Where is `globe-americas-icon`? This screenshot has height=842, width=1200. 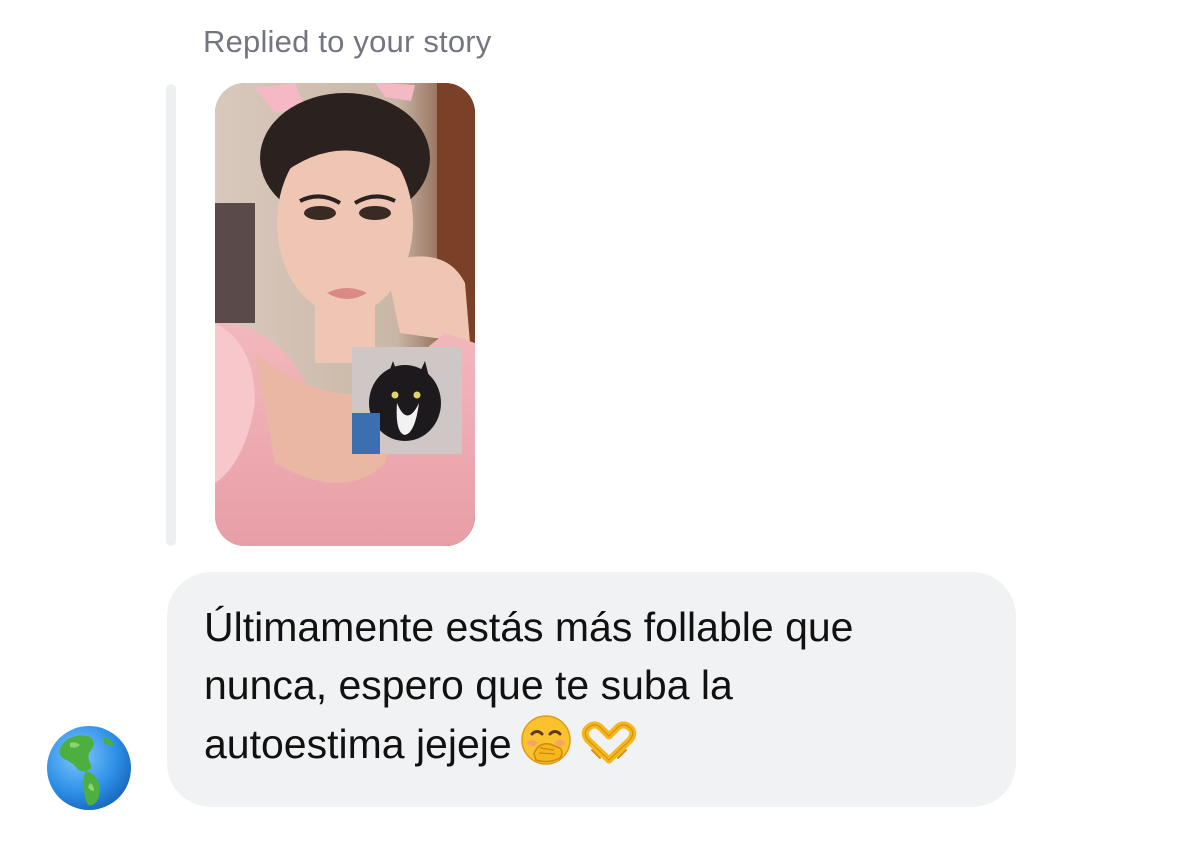 globe-americas-icon is located at coordinates (89, 768).